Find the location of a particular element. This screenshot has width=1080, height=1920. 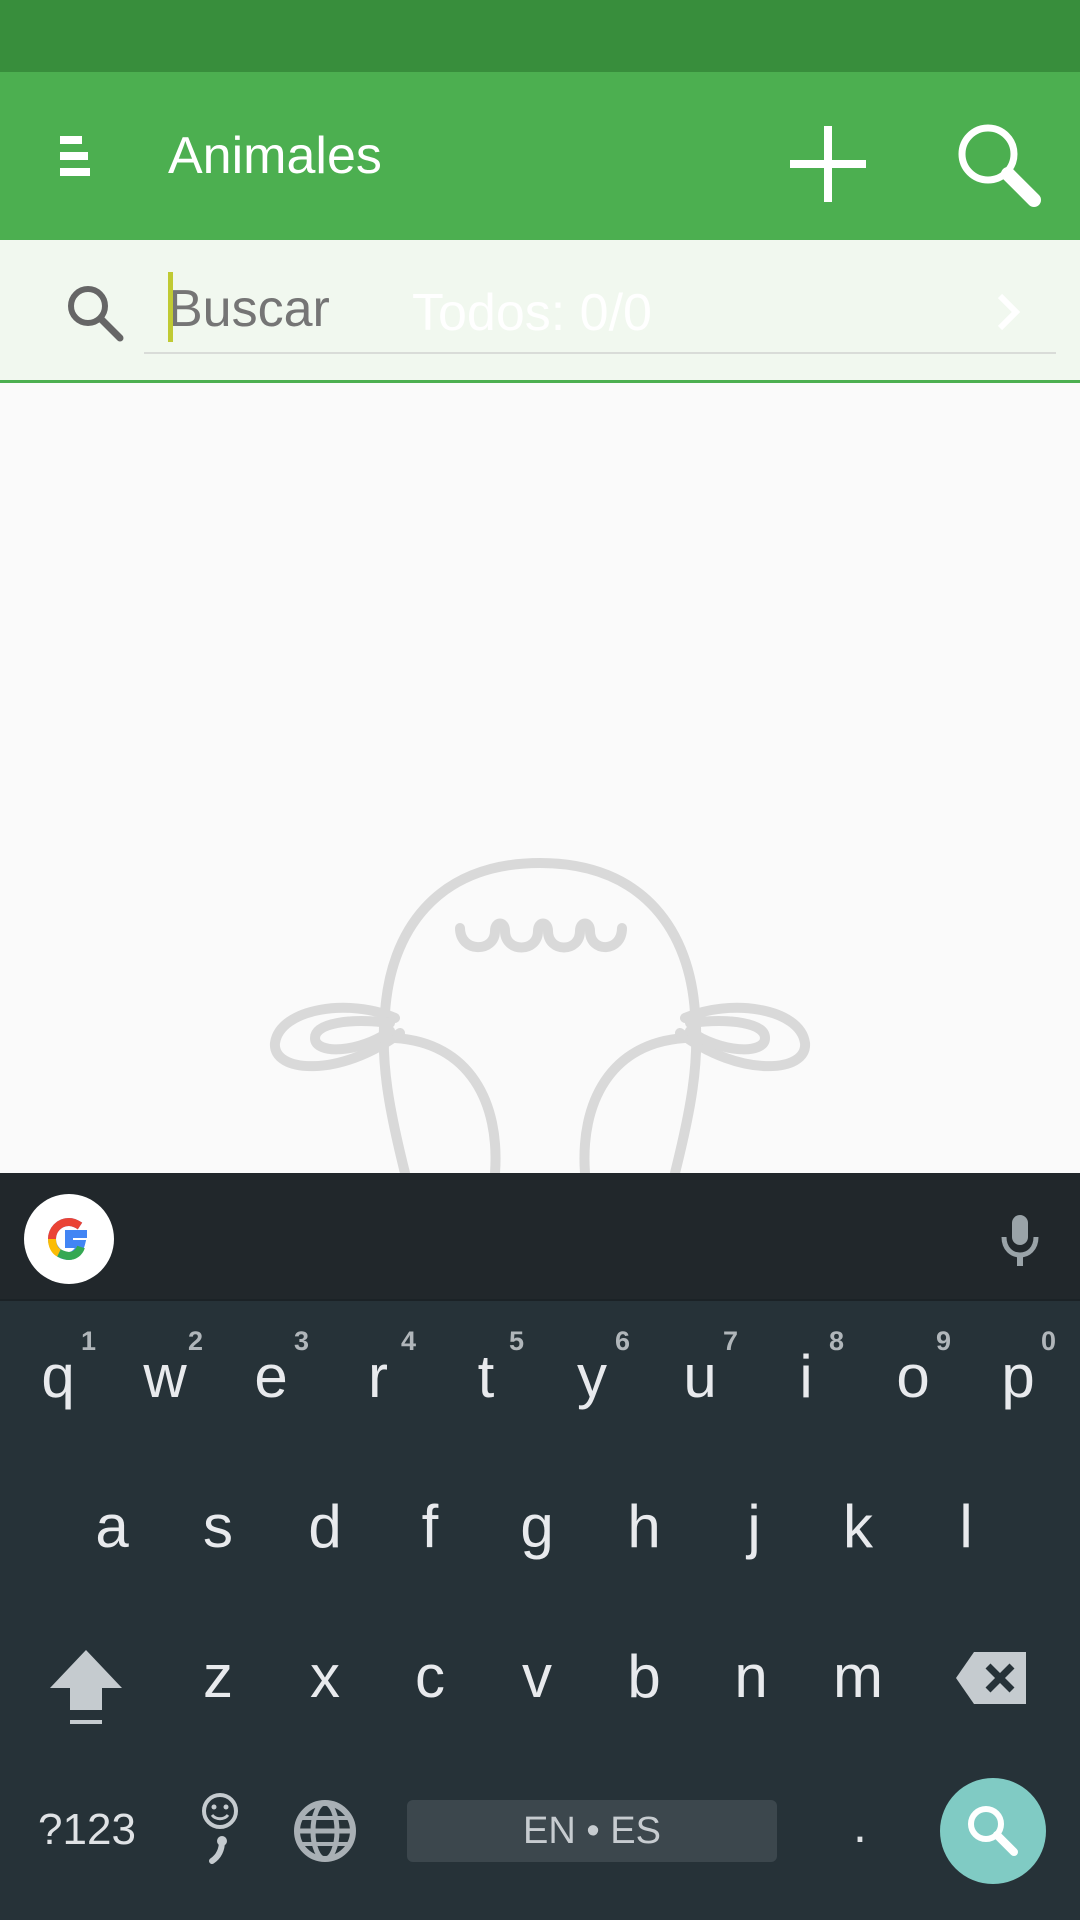

key-j: j is located at coordinates (754, 1532).